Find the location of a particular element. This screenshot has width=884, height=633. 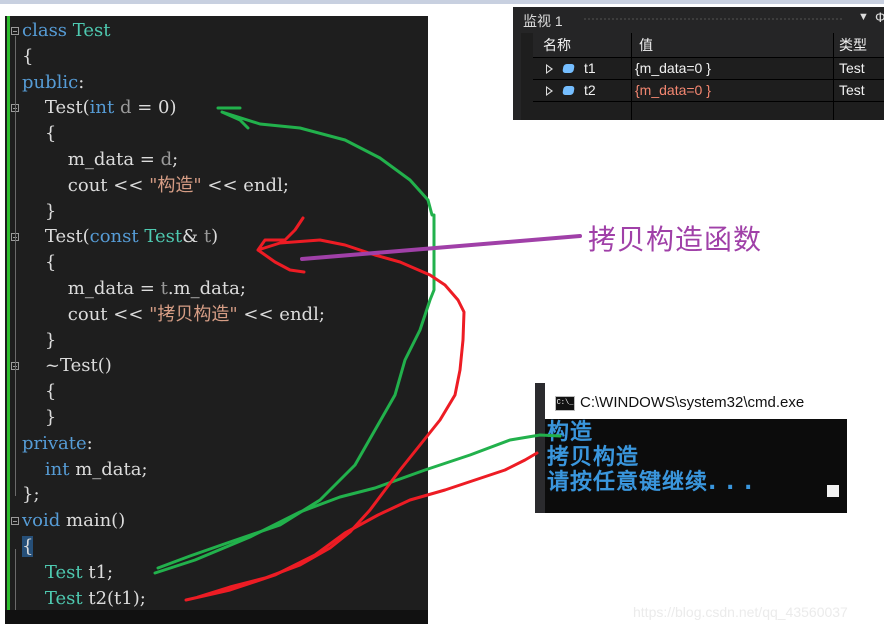

purple-arrow-stroke is located at coordinates (441, 247).